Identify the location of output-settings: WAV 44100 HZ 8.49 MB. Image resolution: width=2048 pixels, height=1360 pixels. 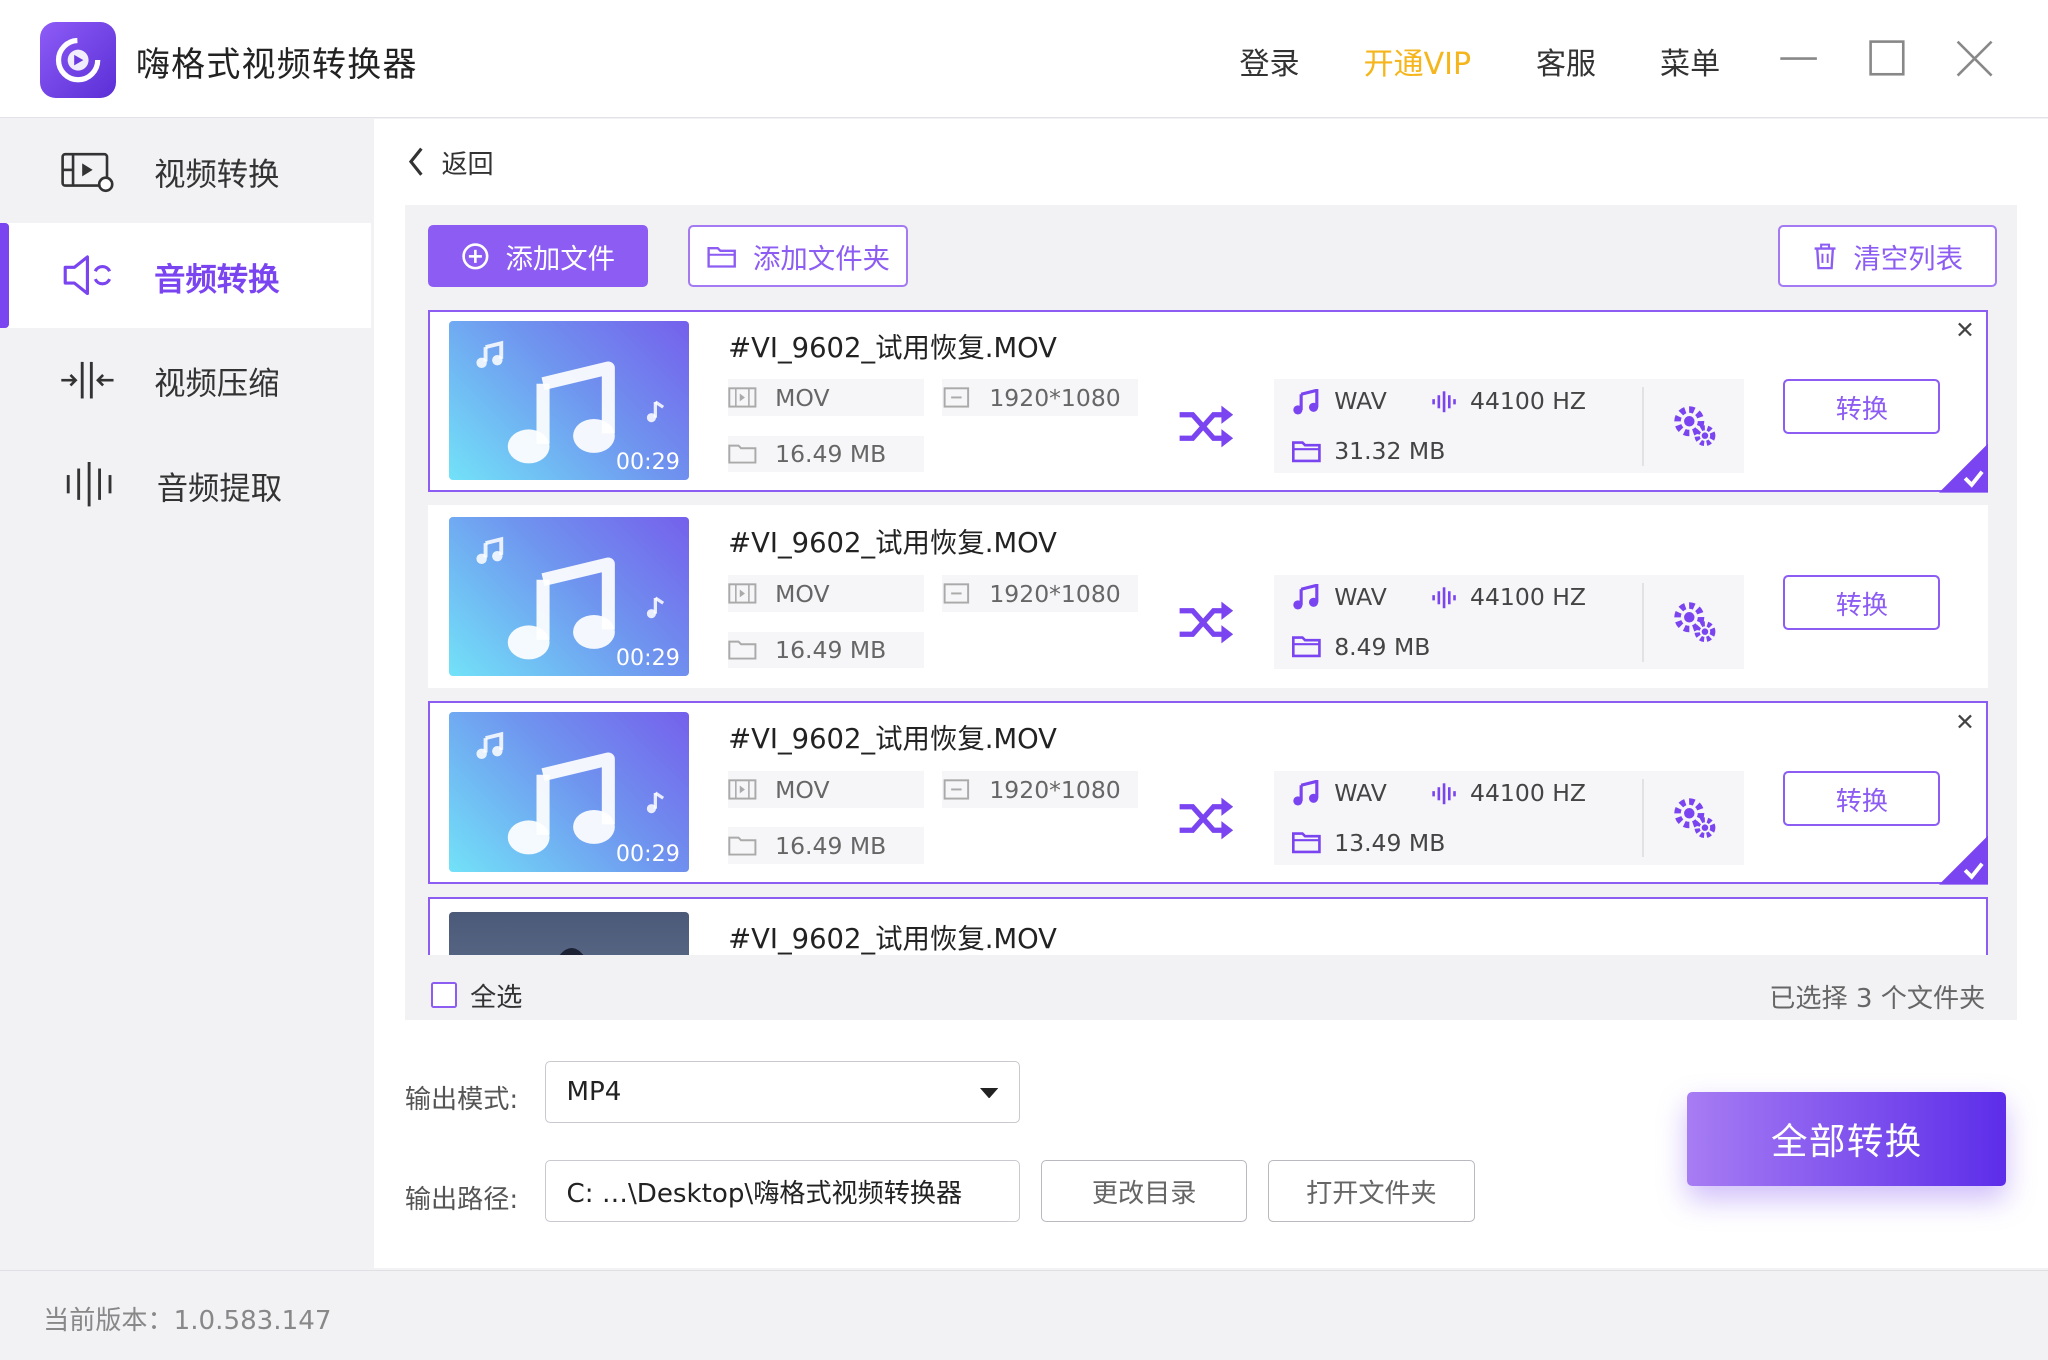
(1509, 622).